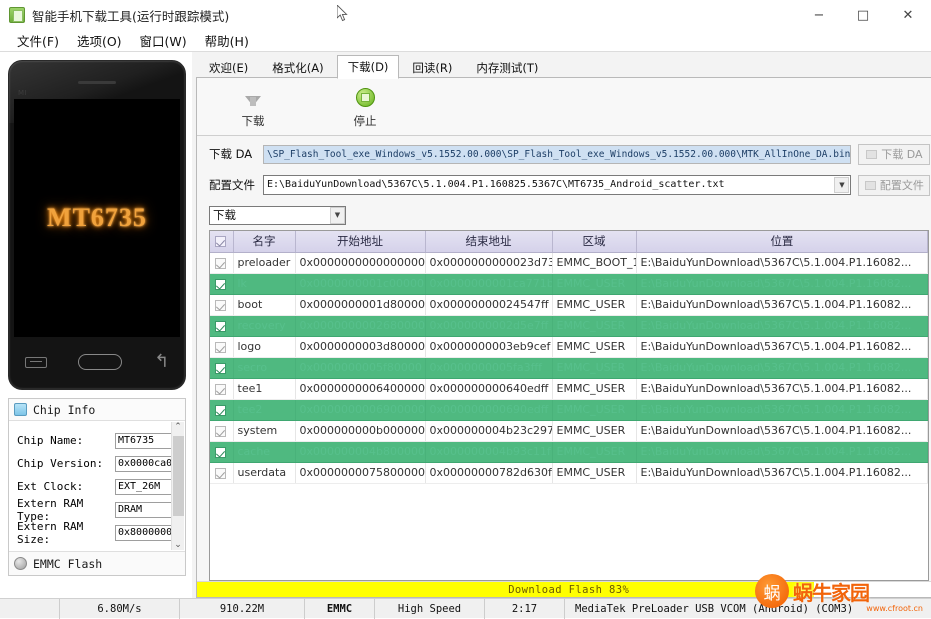 Image resolution: width=931 pixels, height=619 pixels. I want to click on header-region: 区域, so click(594, 242).